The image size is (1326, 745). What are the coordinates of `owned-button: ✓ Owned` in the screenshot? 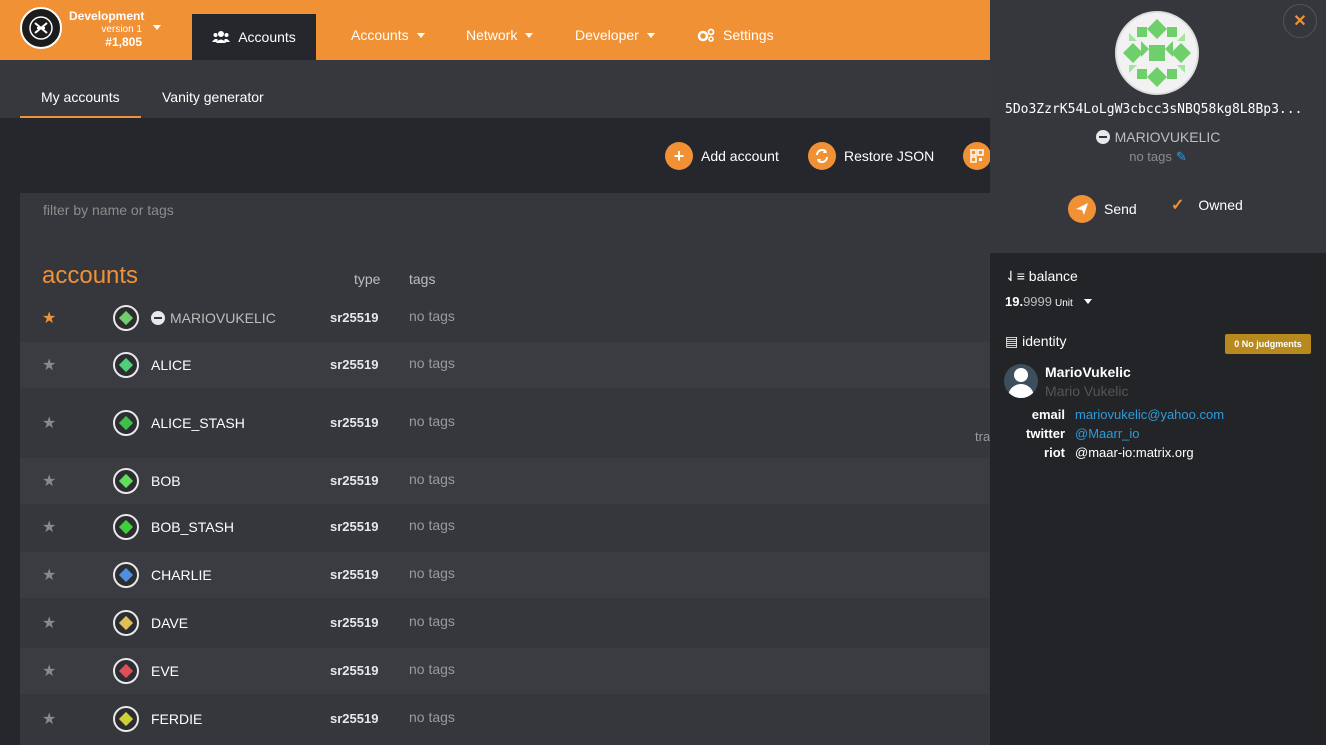 It's located at (1207, 205).